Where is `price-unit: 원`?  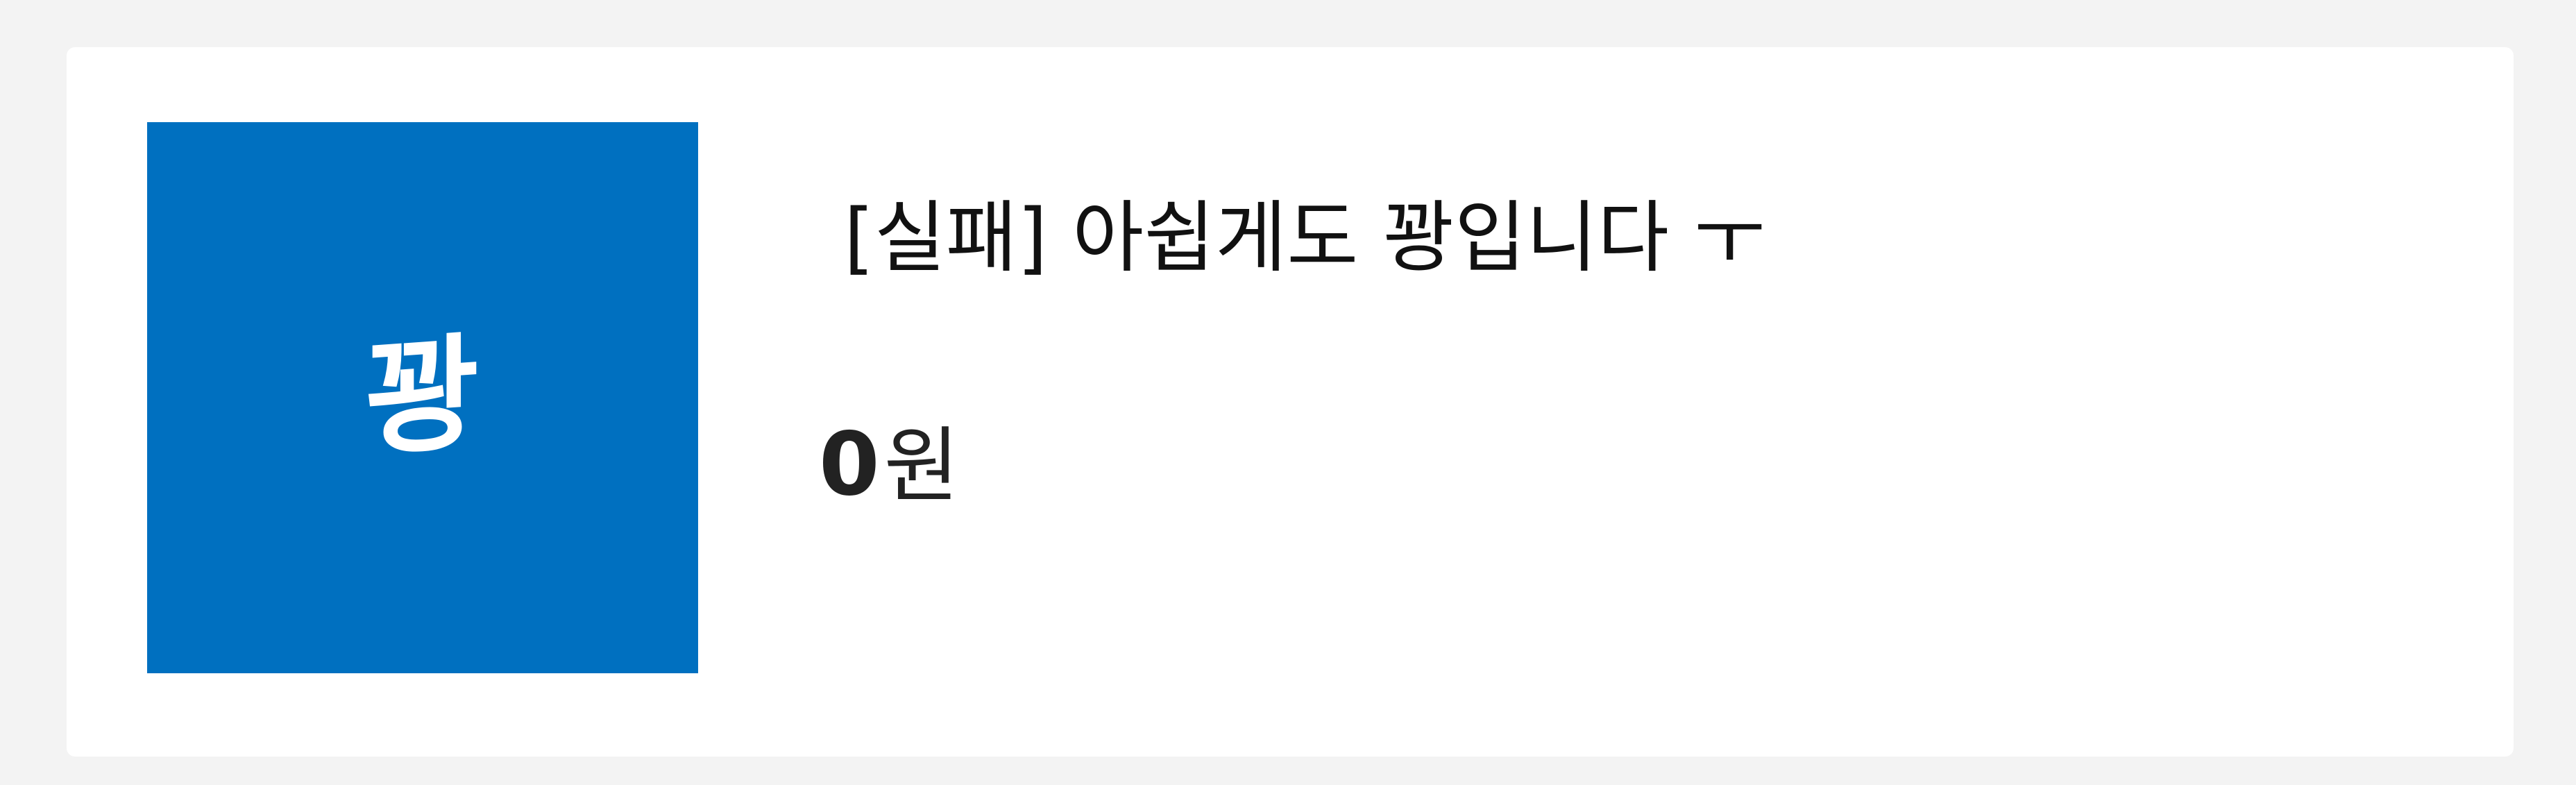
price-unit: 원 is located at coordinates (922, 466).